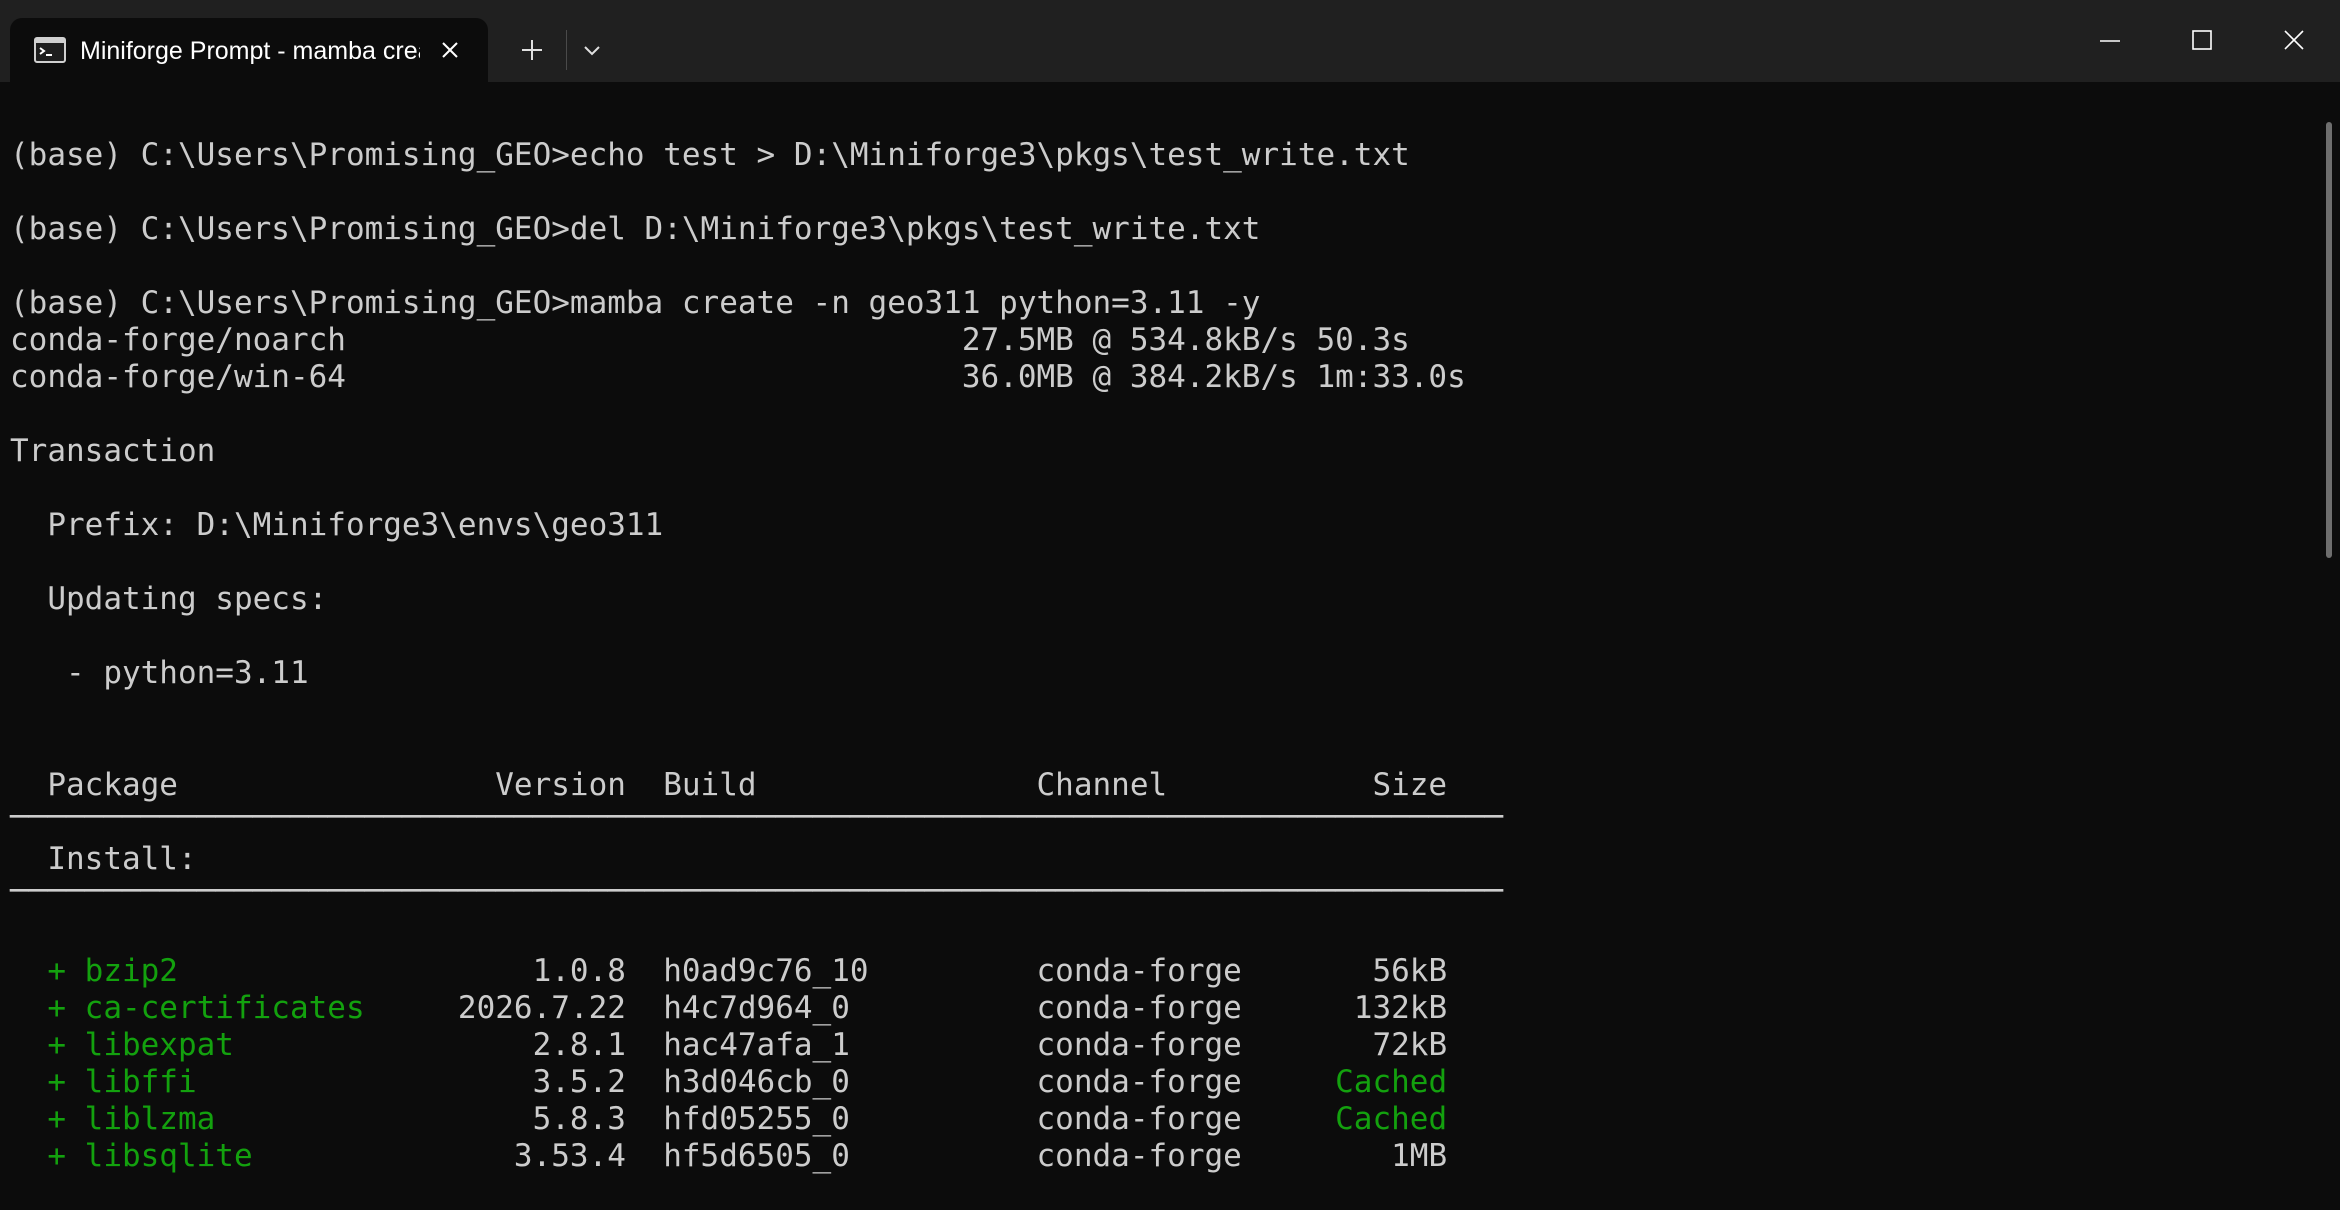 This screenshot has width=2340, height=1210. I want to click on maximize-icon, so click(2202, 40).